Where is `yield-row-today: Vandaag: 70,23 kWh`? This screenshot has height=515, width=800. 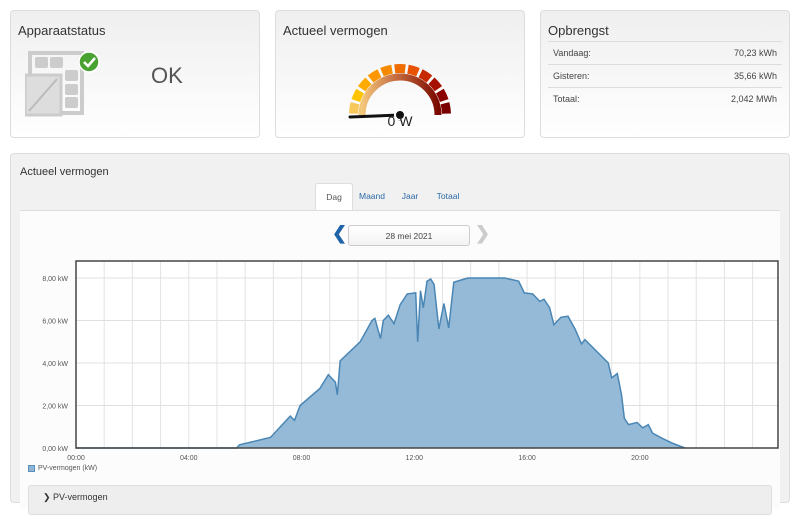 yield-row-today: Vandaag: 70,23 kWh is located at coordinates (665, 52).